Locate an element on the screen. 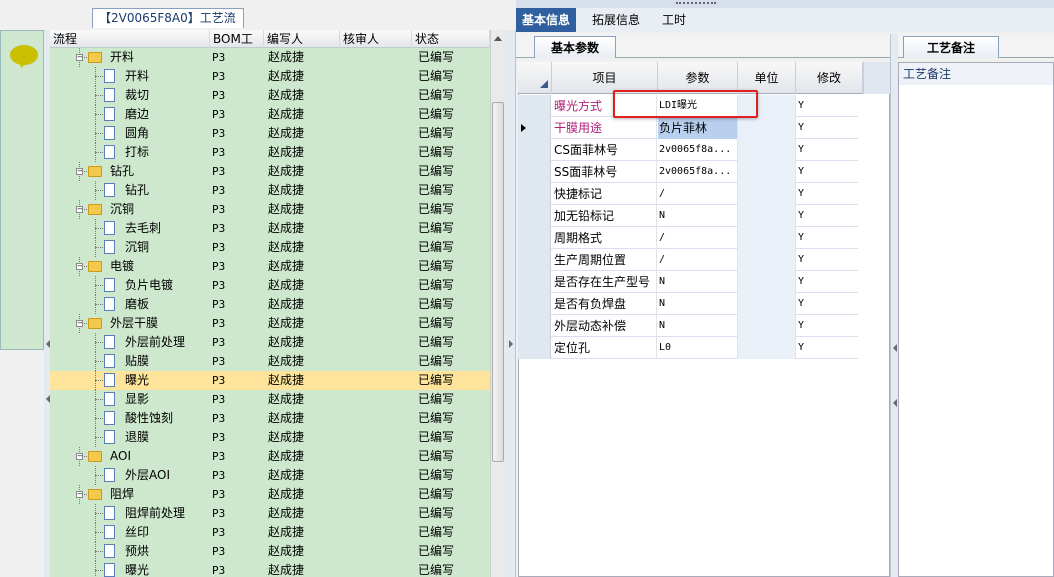 The width and height of the screenshot is (1054, 577). param-row: 定位孔 L0 Y is located at coordinates (688, 348).